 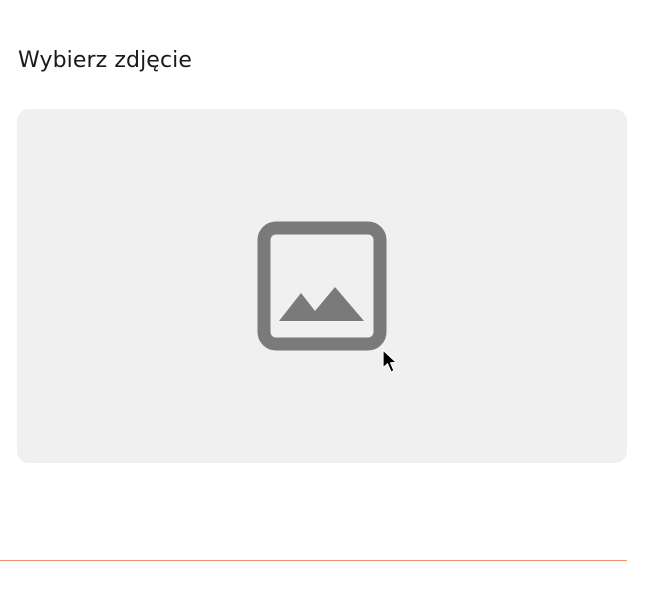 What do you see at coordinates (105, 60) in the screenshot?
I see `page-title: Wybierz zdjęcie` at bounding box center [105, 60].